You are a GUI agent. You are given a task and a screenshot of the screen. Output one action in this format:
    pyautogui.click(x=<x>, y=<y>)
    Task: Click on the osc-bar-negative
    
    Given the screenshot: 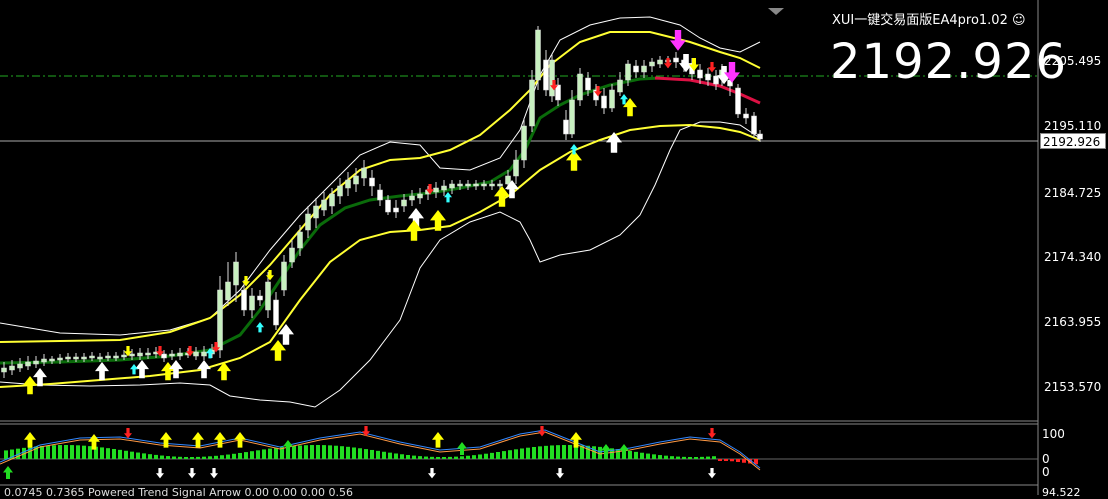 What is the action you would take?
    pyautogui.click(x=726, y=460)
    